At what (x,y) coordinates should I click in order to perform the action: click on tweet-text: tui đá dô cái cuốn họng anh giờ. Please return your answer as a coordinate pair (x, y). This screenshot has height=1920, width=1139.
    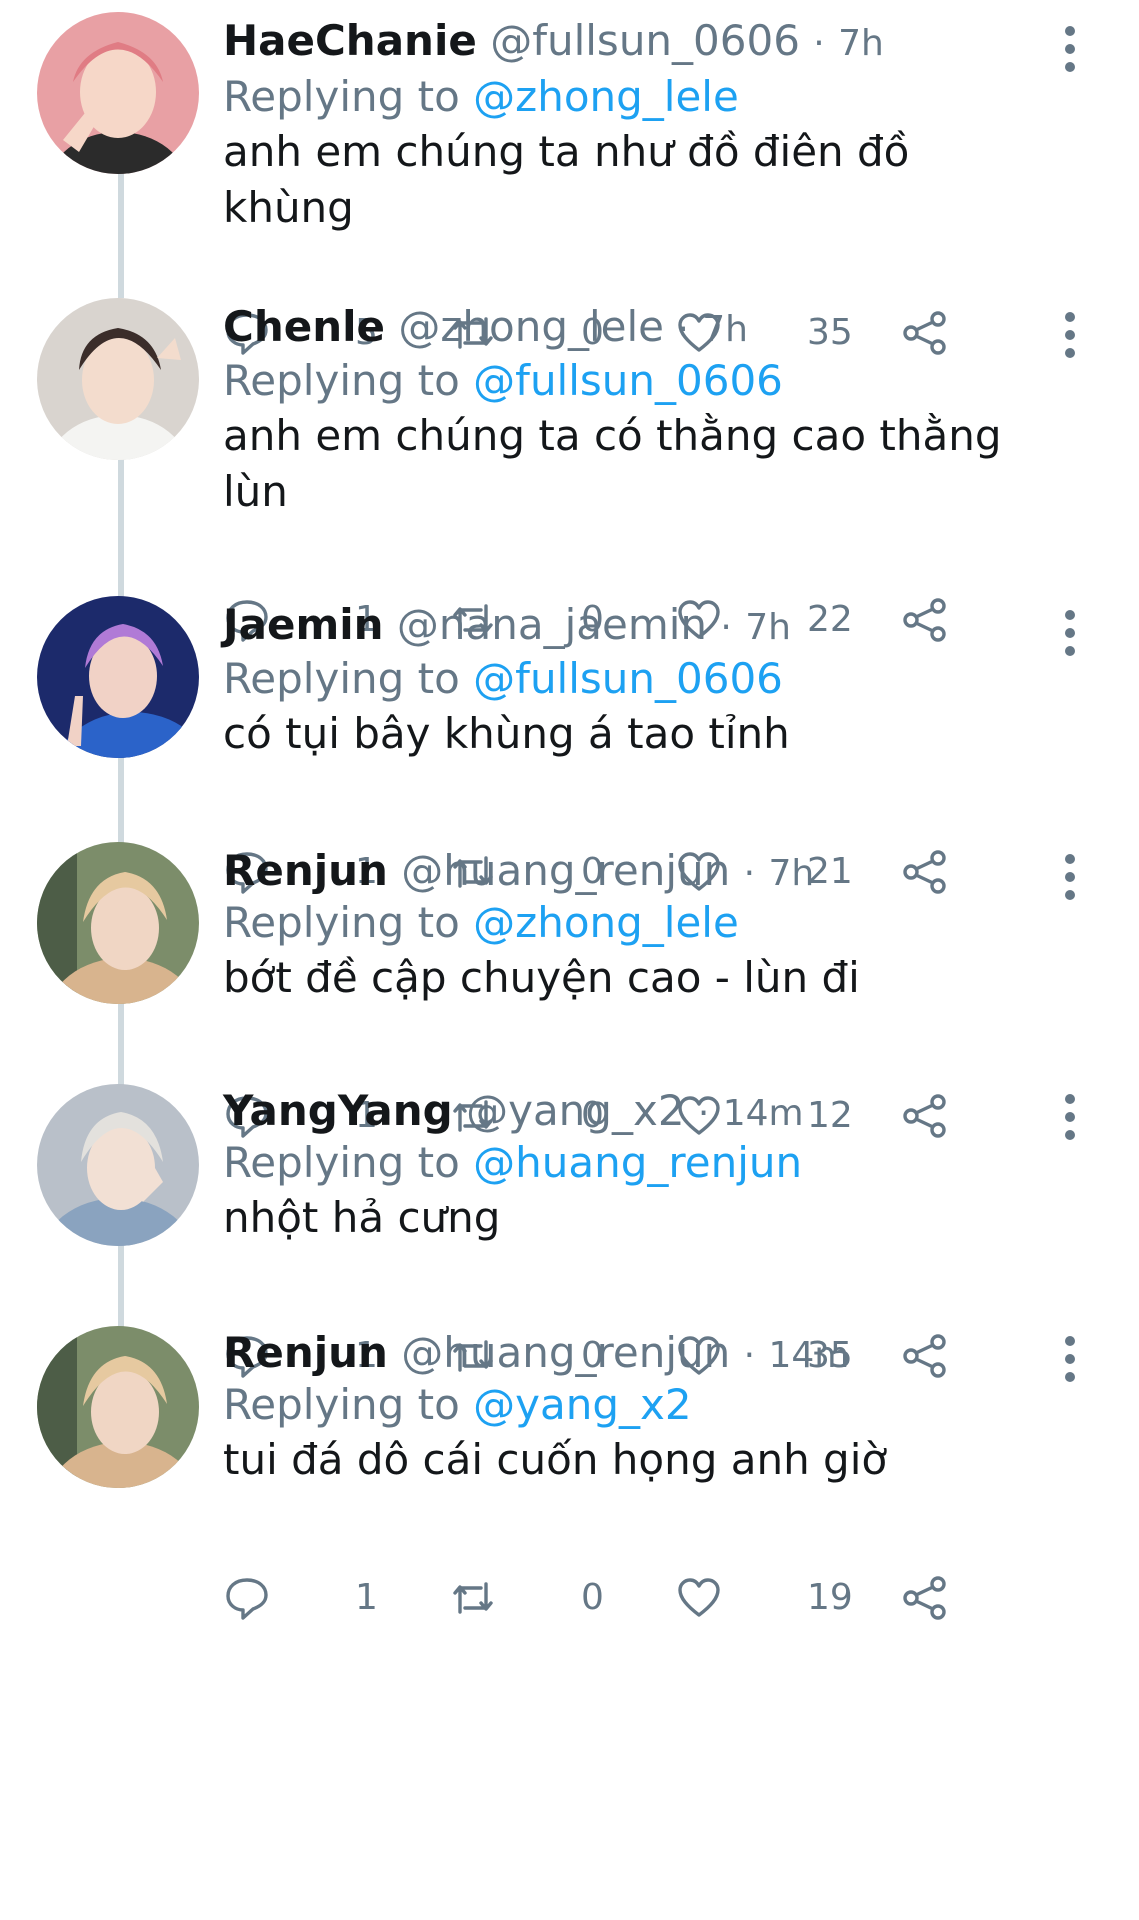
    Looking at the image, I should click on (555, 1459).